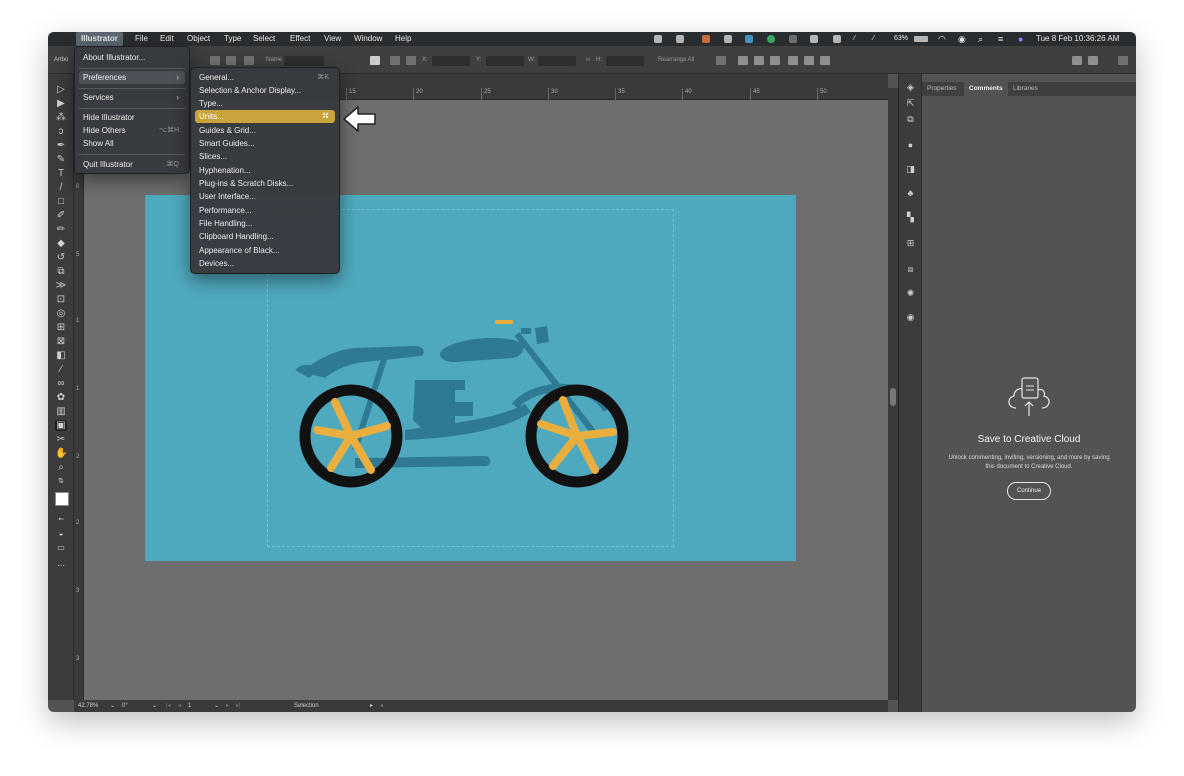 The image size is (1184, 776). What do you see at coordinates (132, 77) in the screenshot?
I see `menu-item-preferences: Preferences ›` at bounding box center [132, 77].